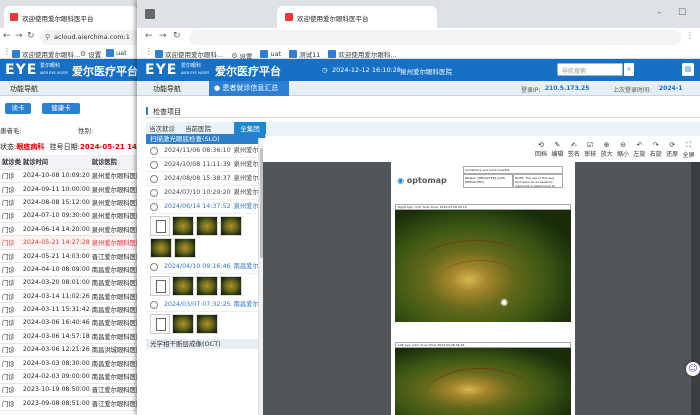 Image resolution: width=700 pixels, height=415 pixels. Describe the element at coordinates (607, 149) in the screenshot. I see `viewer-tool-button: ⊕ 放大` at that location.